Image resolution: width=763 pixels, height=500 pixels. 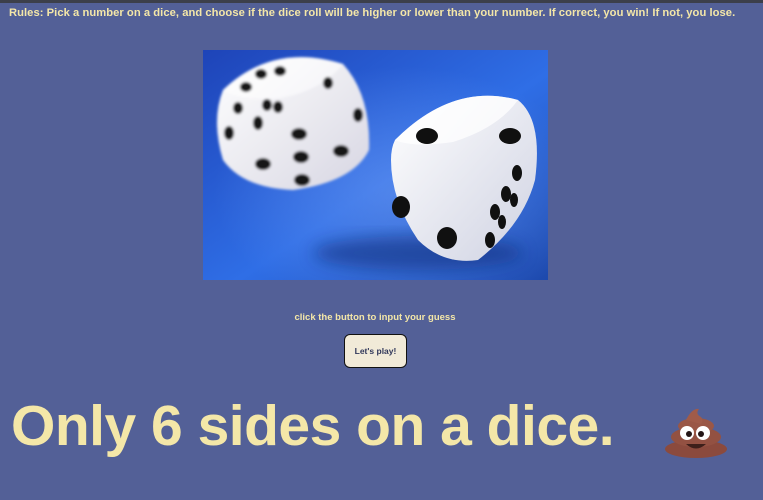 What do you see at coordinates (696, 433) in the screenshot?
I see `pile-of-poo-icon` at bounding box center [696, 433].